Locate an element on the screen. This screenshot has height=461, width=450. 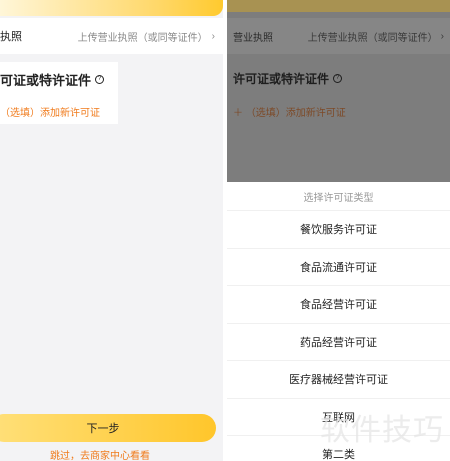
permit-option: 餐饮服务许可证 is located at coordinates (338, 229).